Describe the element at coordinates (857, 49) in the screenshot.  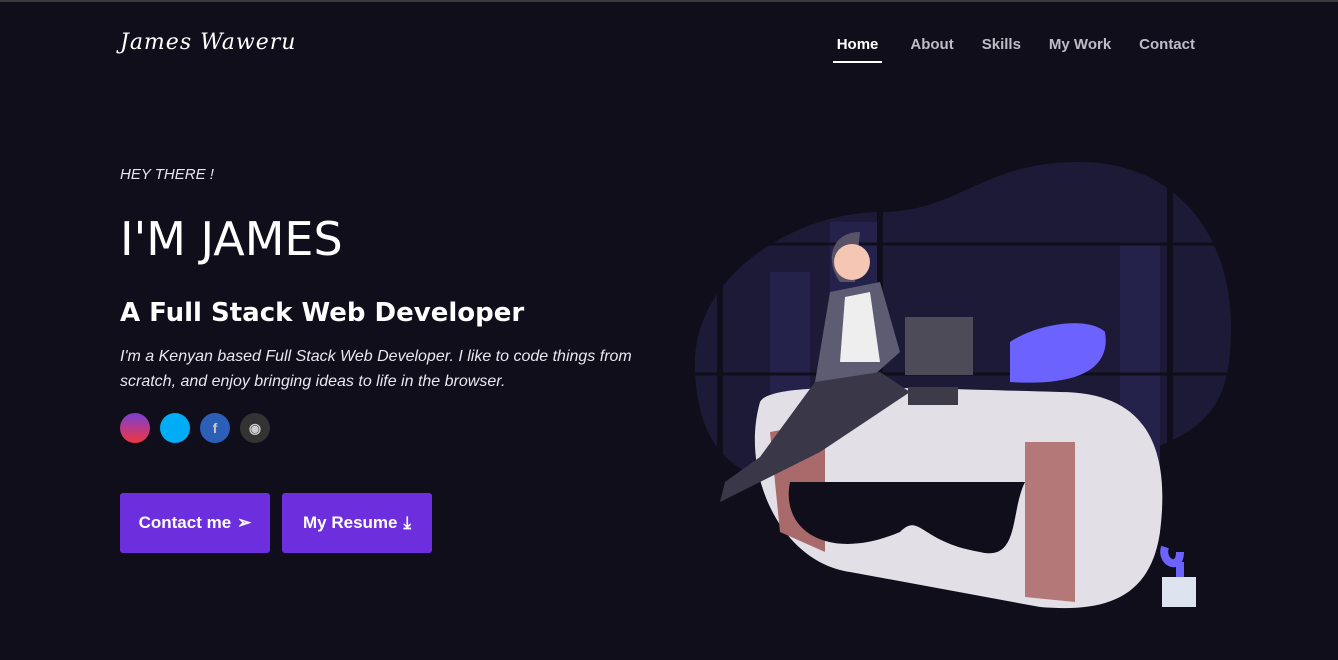
I see `nav-home: Home` at that location.